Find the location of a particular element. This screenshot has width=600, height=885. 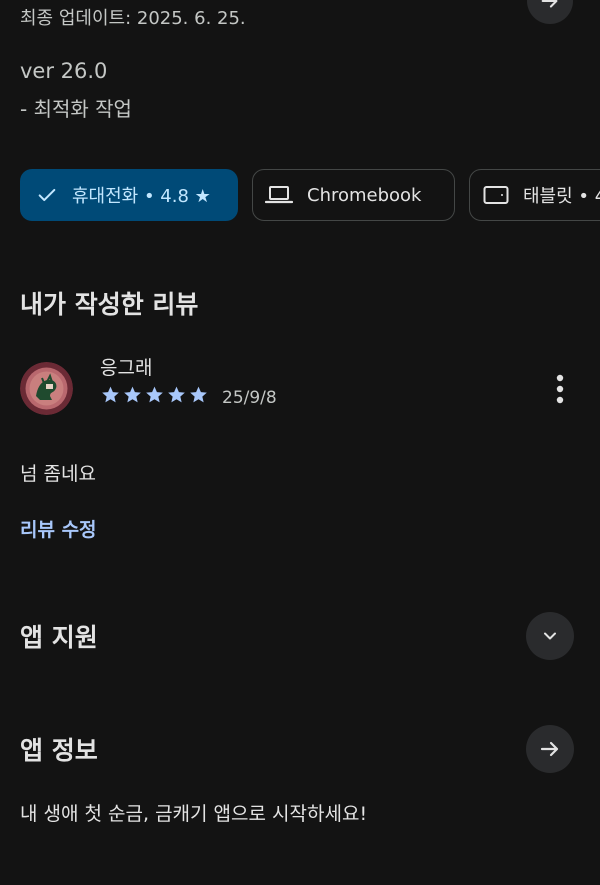

device-chip-chromebook: Chromebook is located at coordinates (353, 195).